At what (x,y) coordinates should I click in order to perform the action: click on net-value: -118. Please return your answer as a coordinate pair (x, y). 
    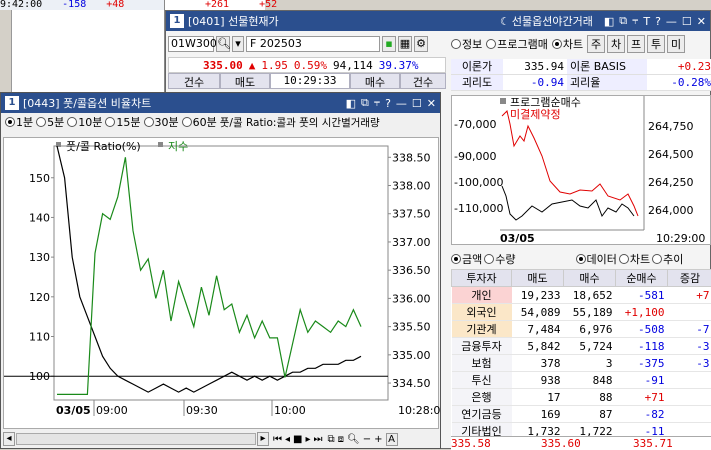
    Looking at the image, I should click on (642, 346).